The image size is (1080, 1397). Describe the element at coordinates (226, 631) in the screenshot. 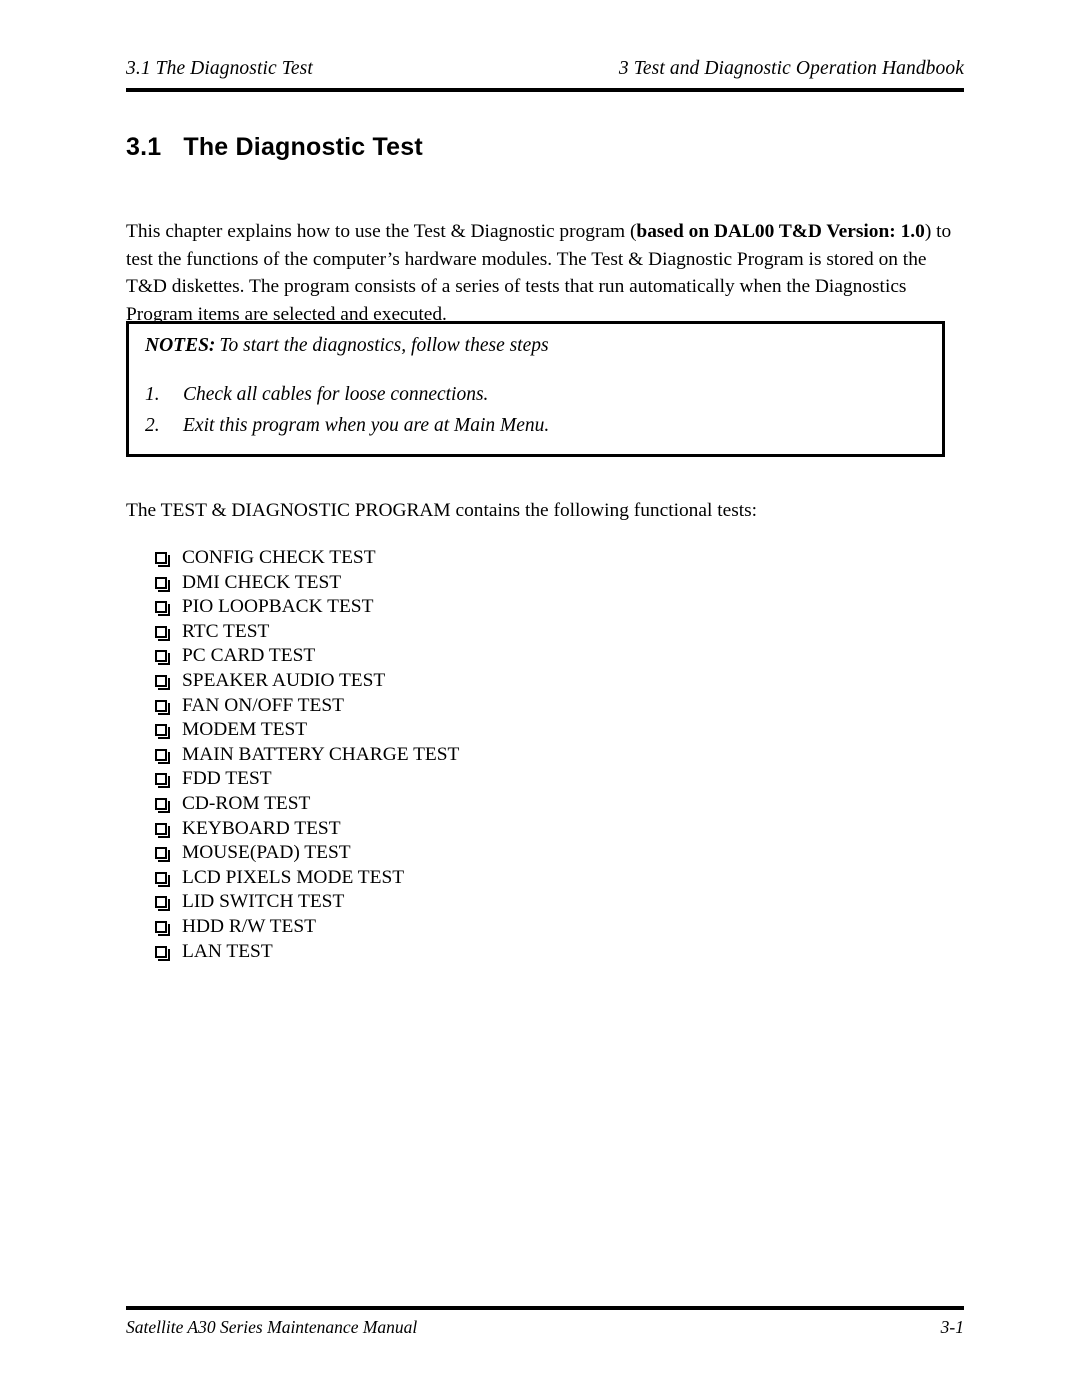

I see `test-name: RTC TEST` at that location.